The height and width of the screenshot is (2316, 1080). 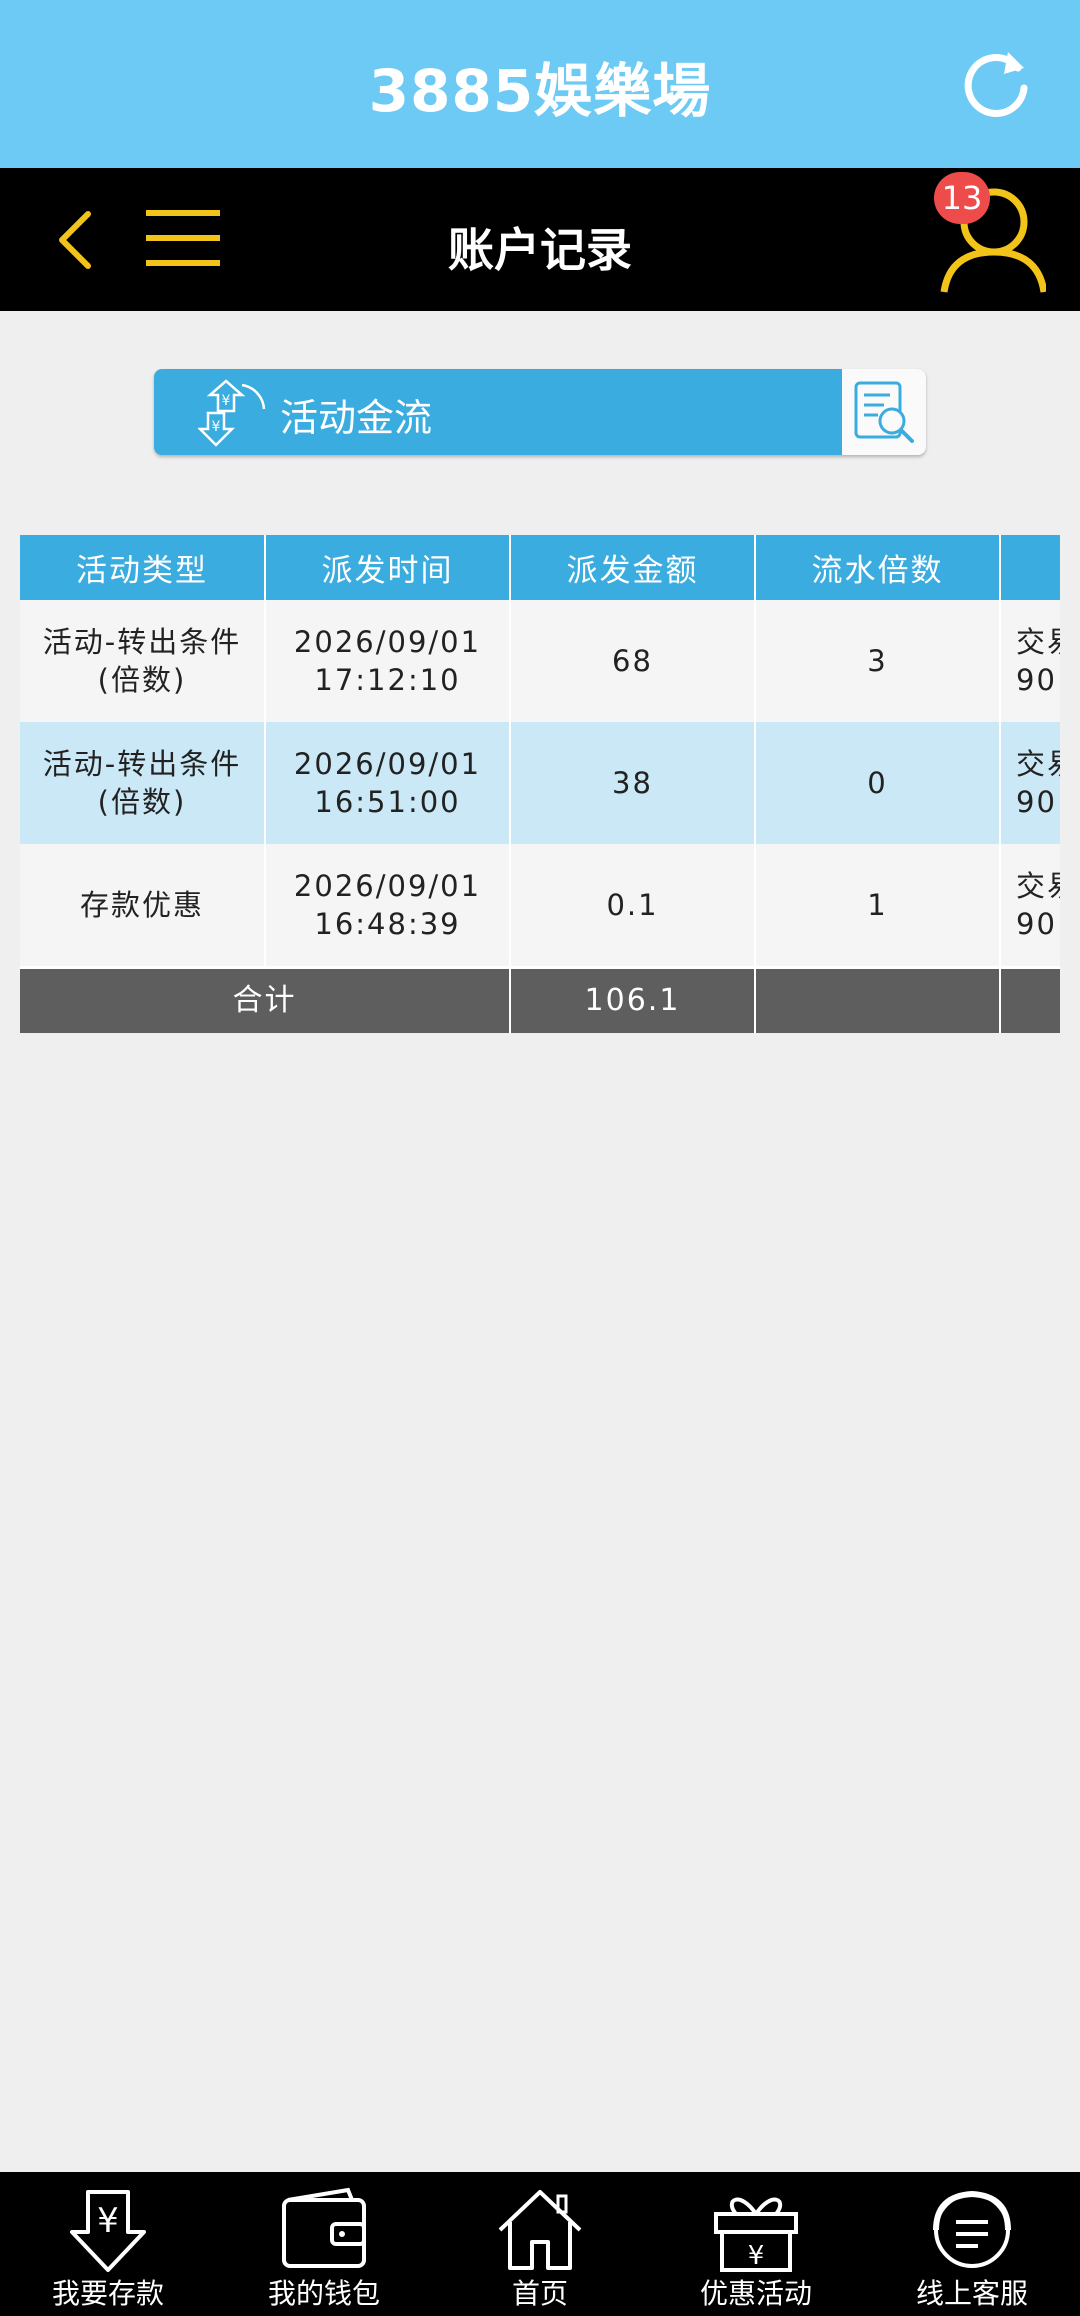 I want to click on app-header: 3885娛樂場, so click(x=540, y=84).